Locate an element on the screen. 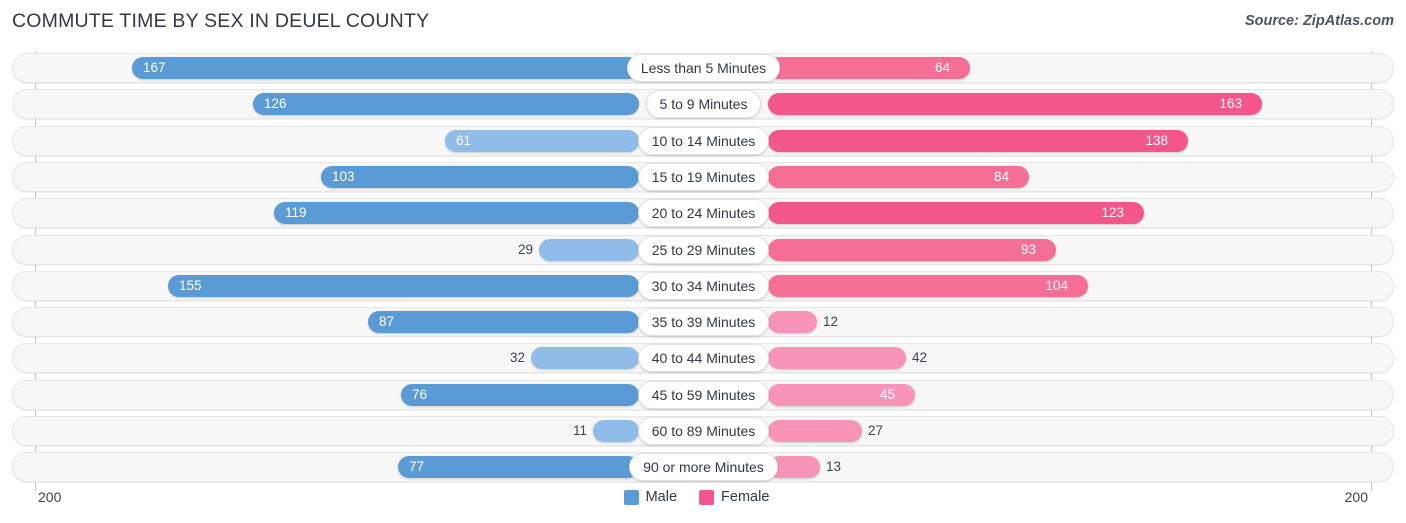 Image resolution: width=1406 pixels, height=523 pixels. category-label: 45 to 59 Minutes is located at coordinates (703, 394).